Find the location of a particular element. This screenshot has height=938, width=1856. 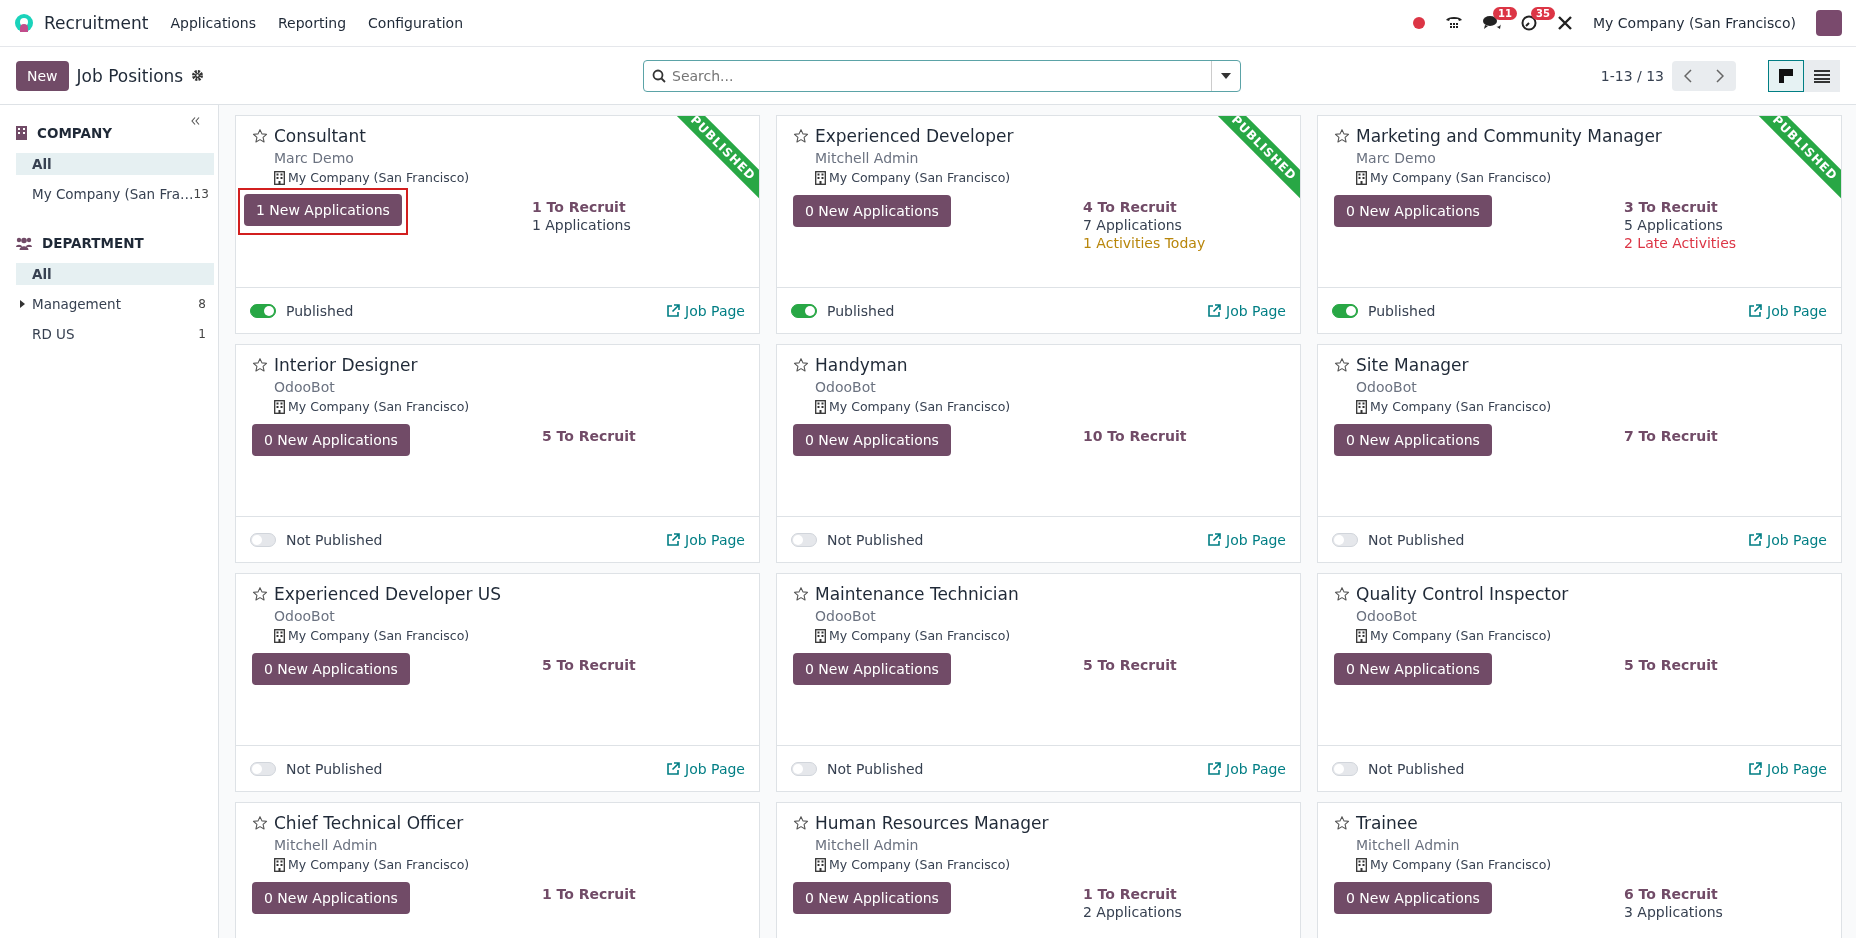

job-card: Interior Designer OdooBot My Company (San Francisco) 0 New Applications 5 To Recruit Not Published Job Page is located at coordinates (497, 453).